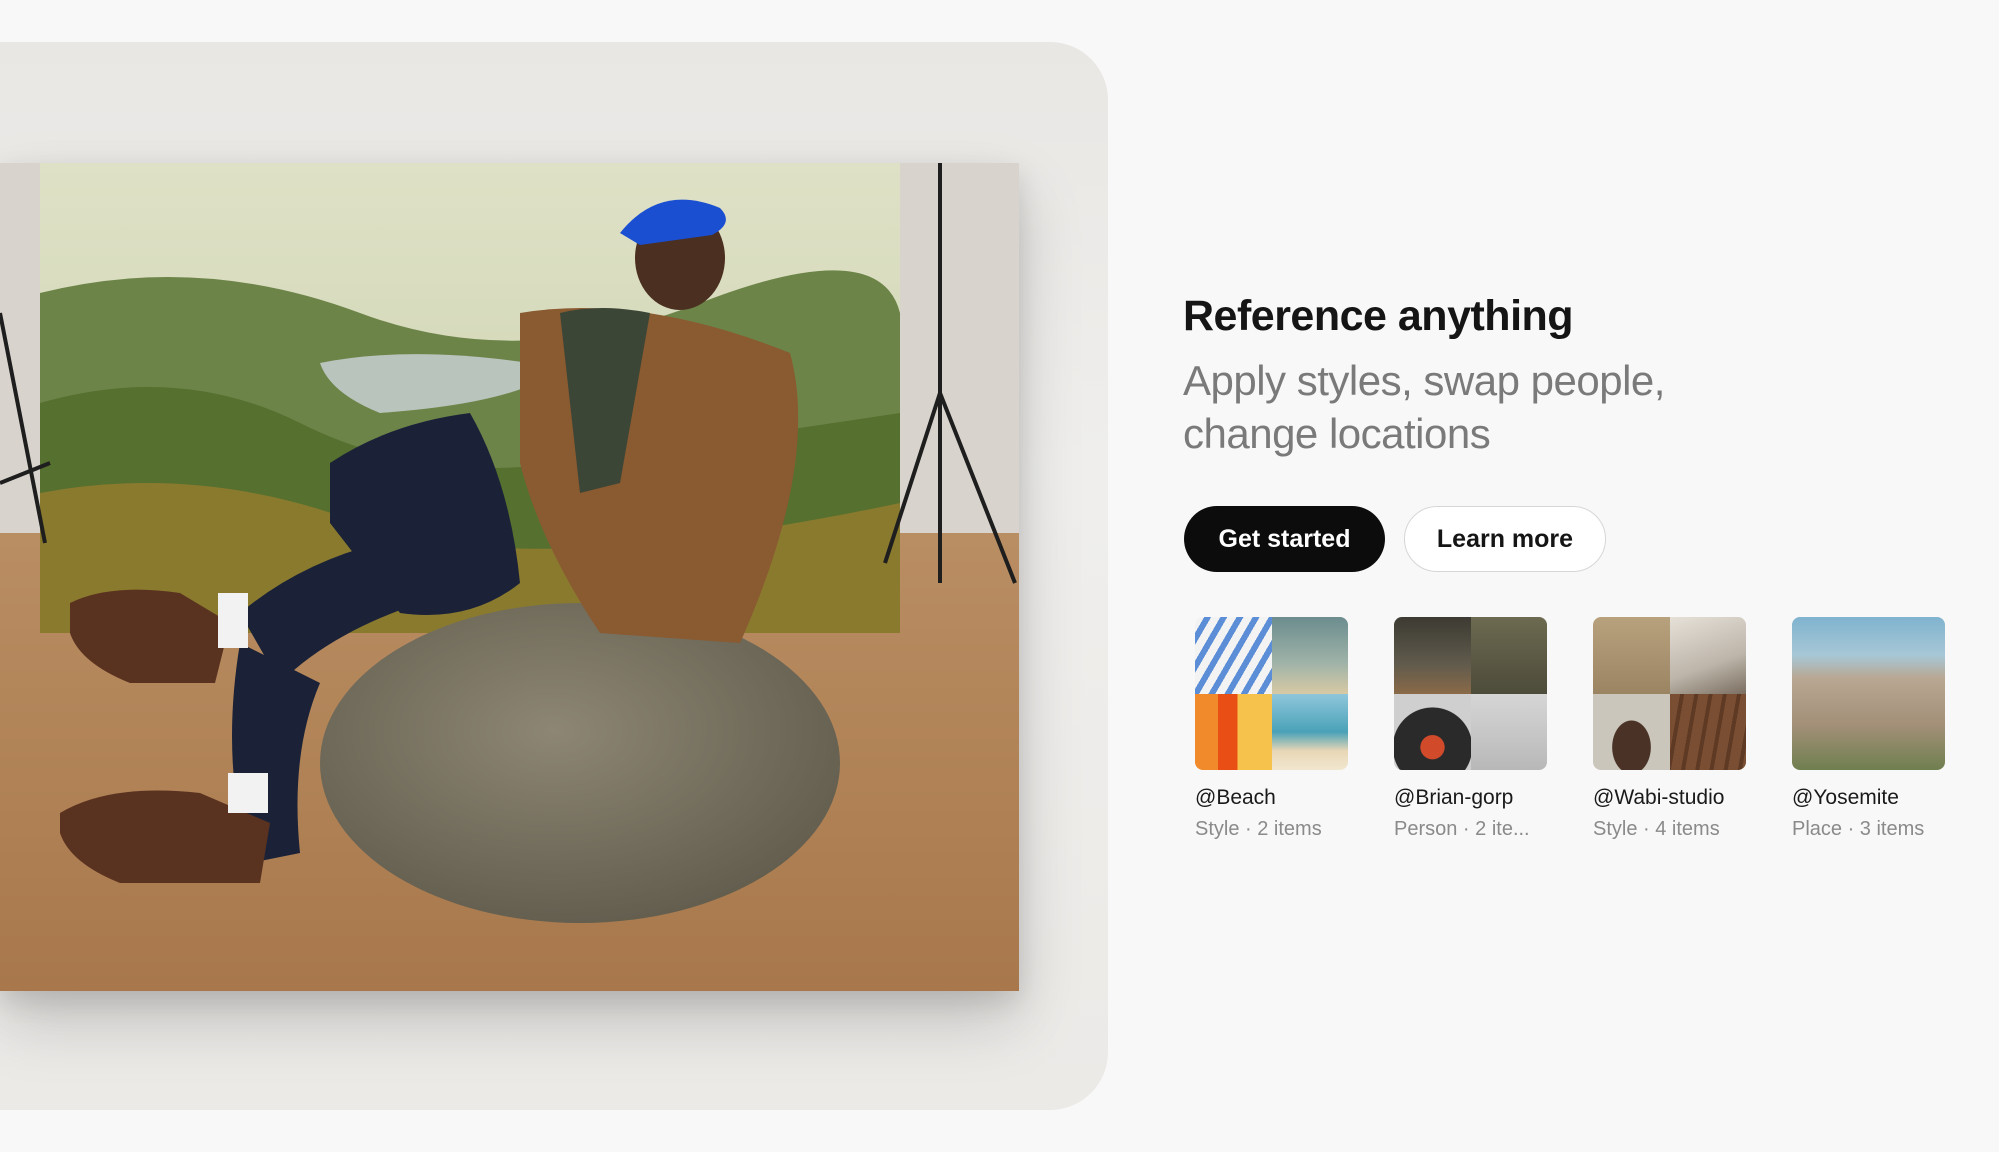 This screenshot has width=1999, height=1152. I want to click on portrait-image, so click(1432, 731).